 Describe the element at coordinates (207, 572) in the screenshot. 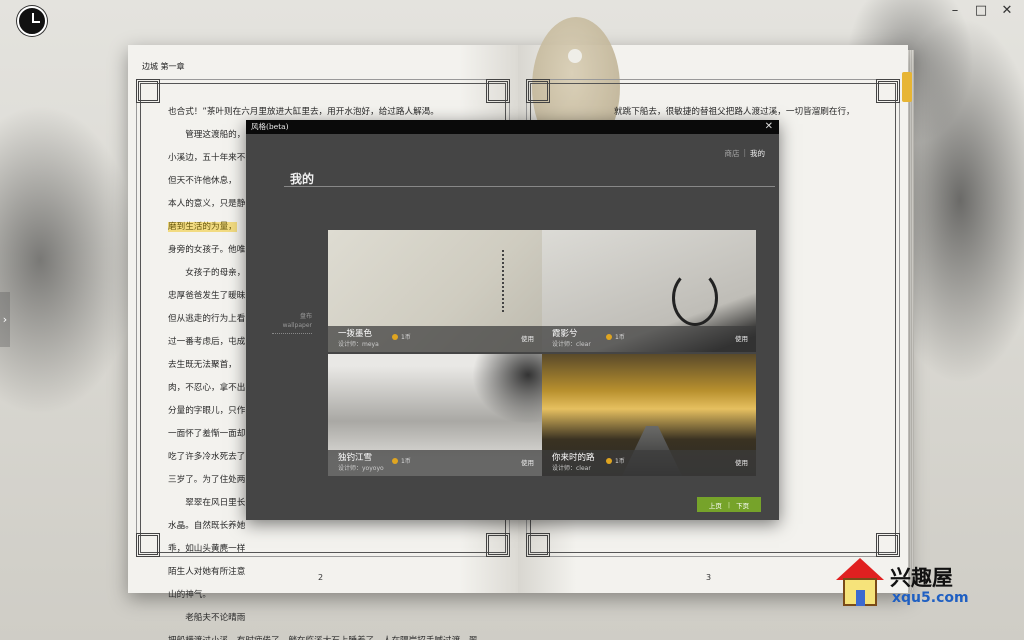

I see `text-line: 陌生人对她有所注意` at that location.